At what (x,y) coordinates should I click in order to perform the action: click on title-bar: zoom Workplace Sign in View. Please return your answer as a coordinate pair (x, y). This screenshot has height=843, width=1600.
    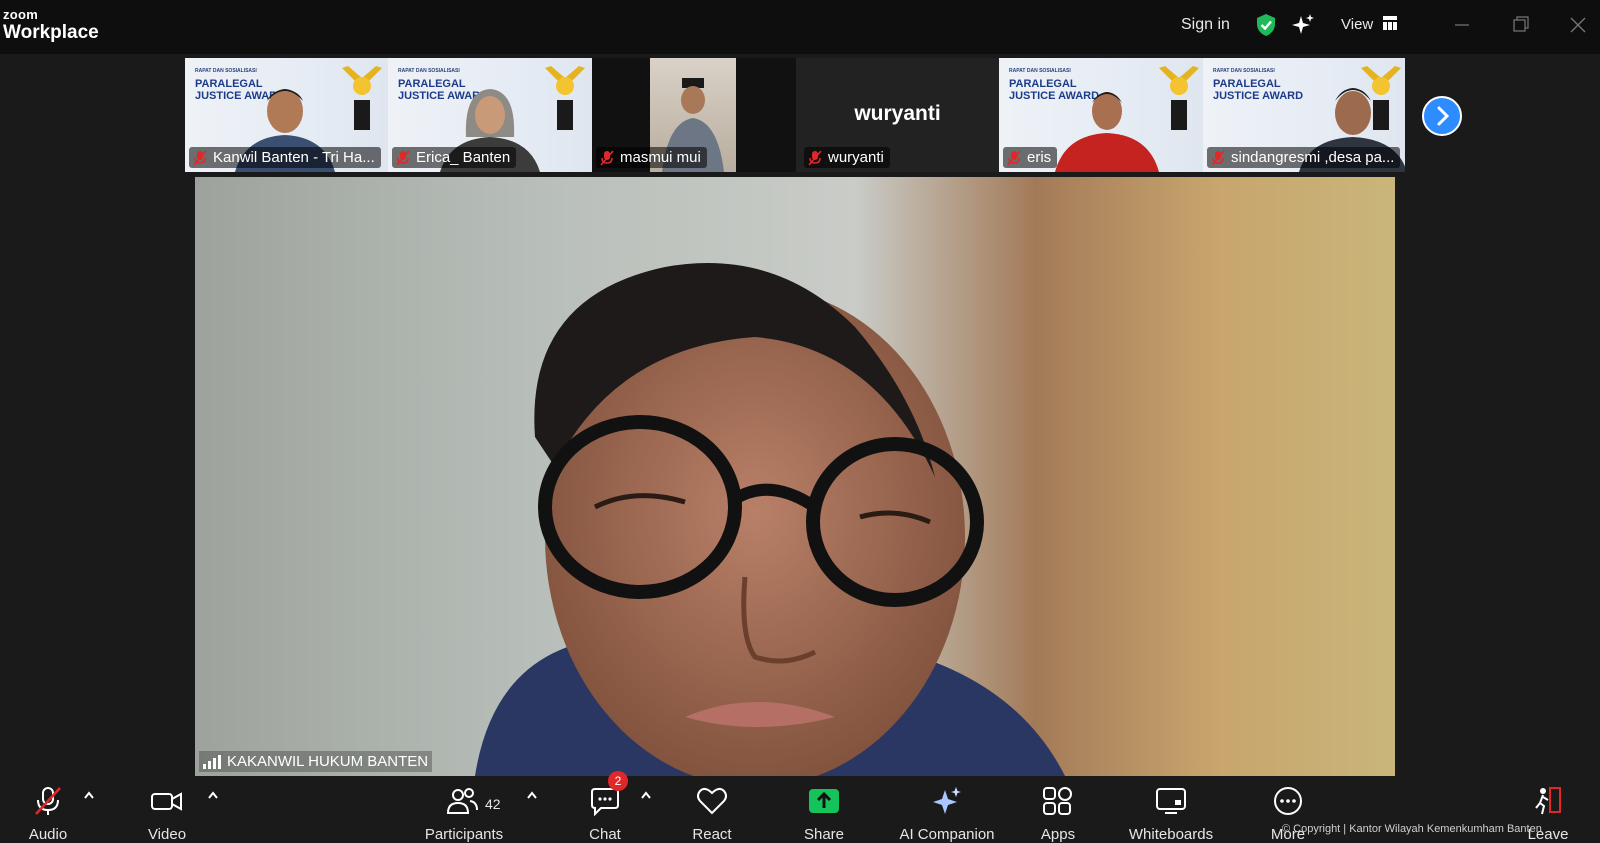
    Looking at the image, I should click on (800, 27).